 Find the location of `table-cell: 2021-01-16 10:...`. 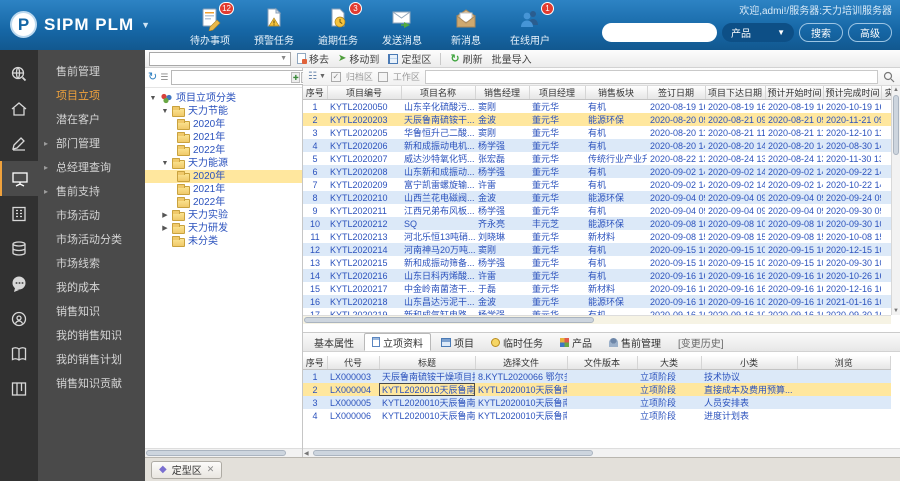

table-cell: 2021-01-16 10:... is located at coordinates (852, 301).